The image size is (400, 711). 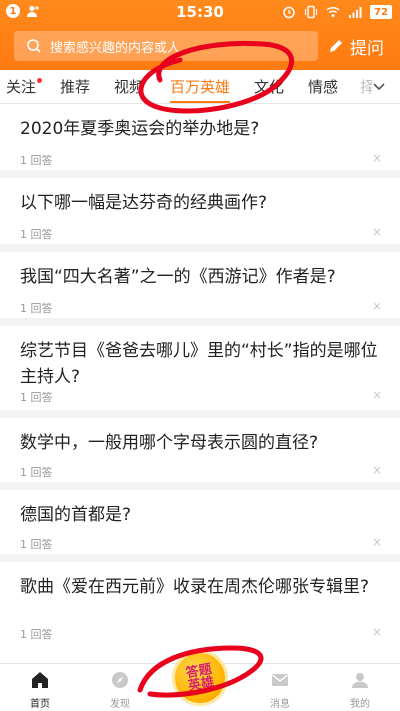 What do you see at coordinates (200, 289) in the screenshot?
I see `question-item: 我国“四大名著”之一的《西游记》作者是? 1 回答 ×` at bounding box center [200, 289].